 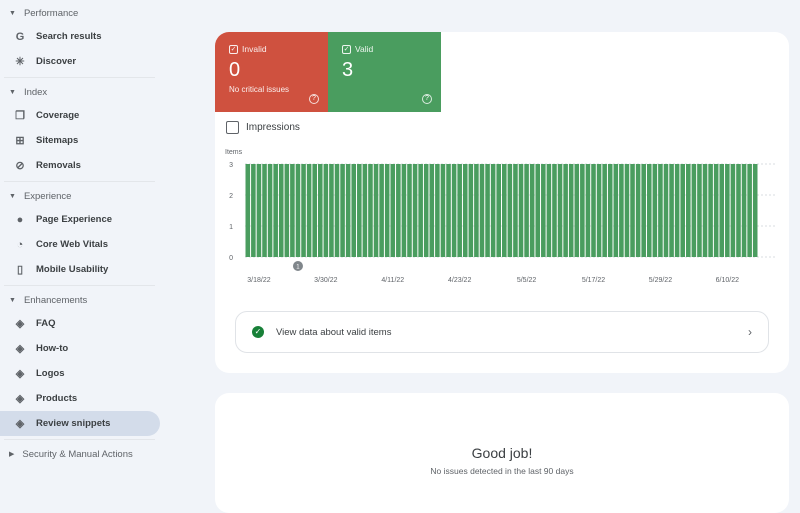 I want to click on sidebar-item: ◈ Review snippets, so click(x=80, y=423).